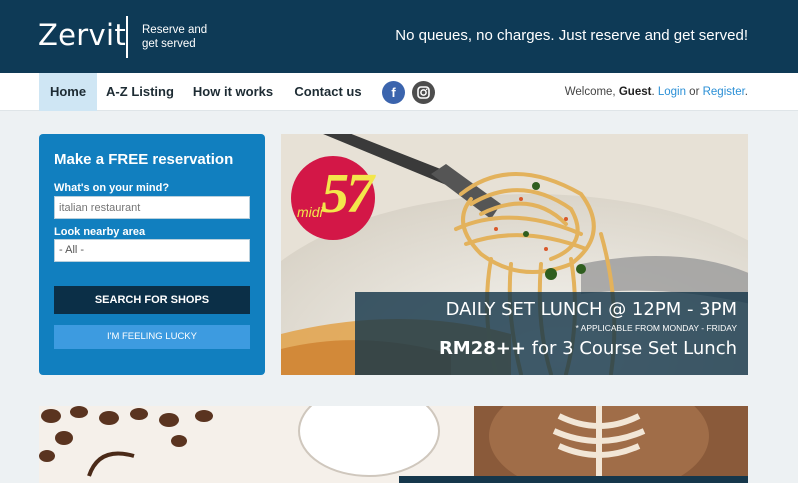 Image resolution: width=798 pixels, height=483 pixels. I want to click on welcome-or: or, so click(694, 92).